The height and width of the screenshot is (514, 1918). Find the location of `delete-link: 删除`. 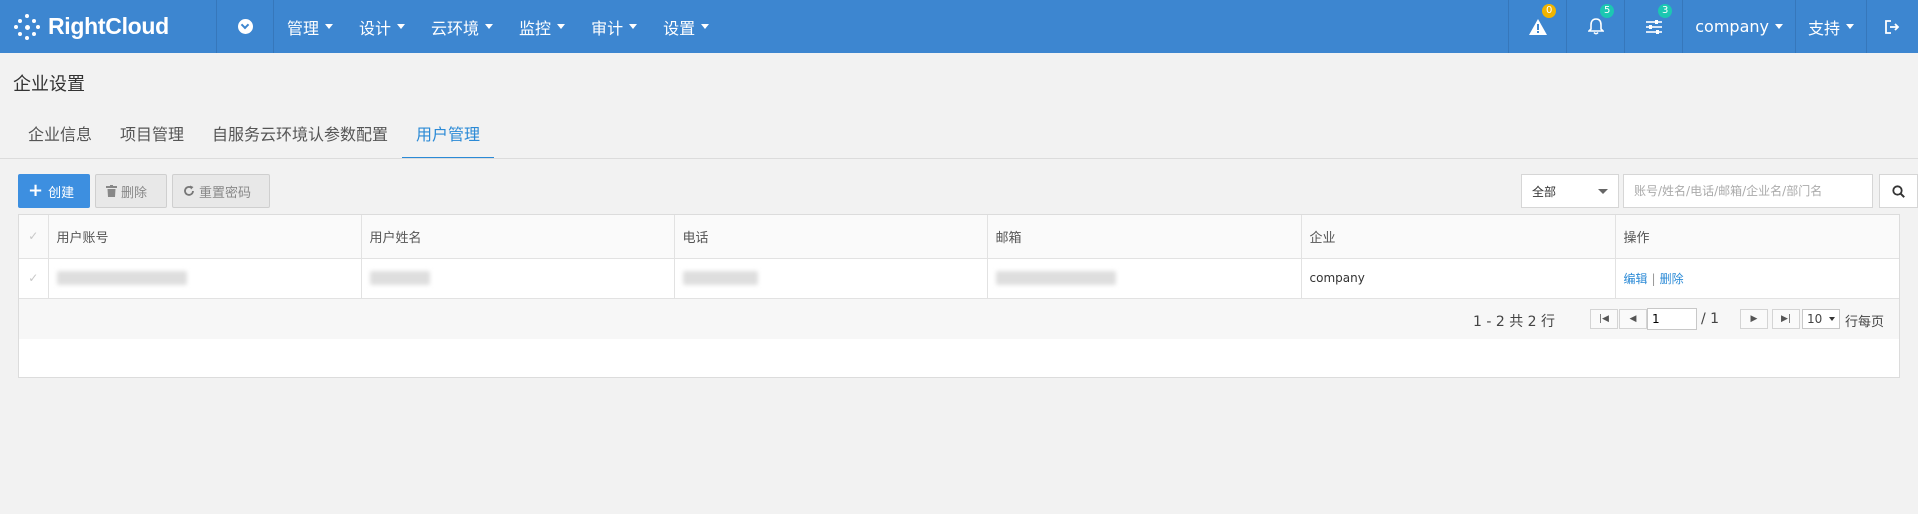

delete-link: 删除 is located at coordinates (1672, 279).